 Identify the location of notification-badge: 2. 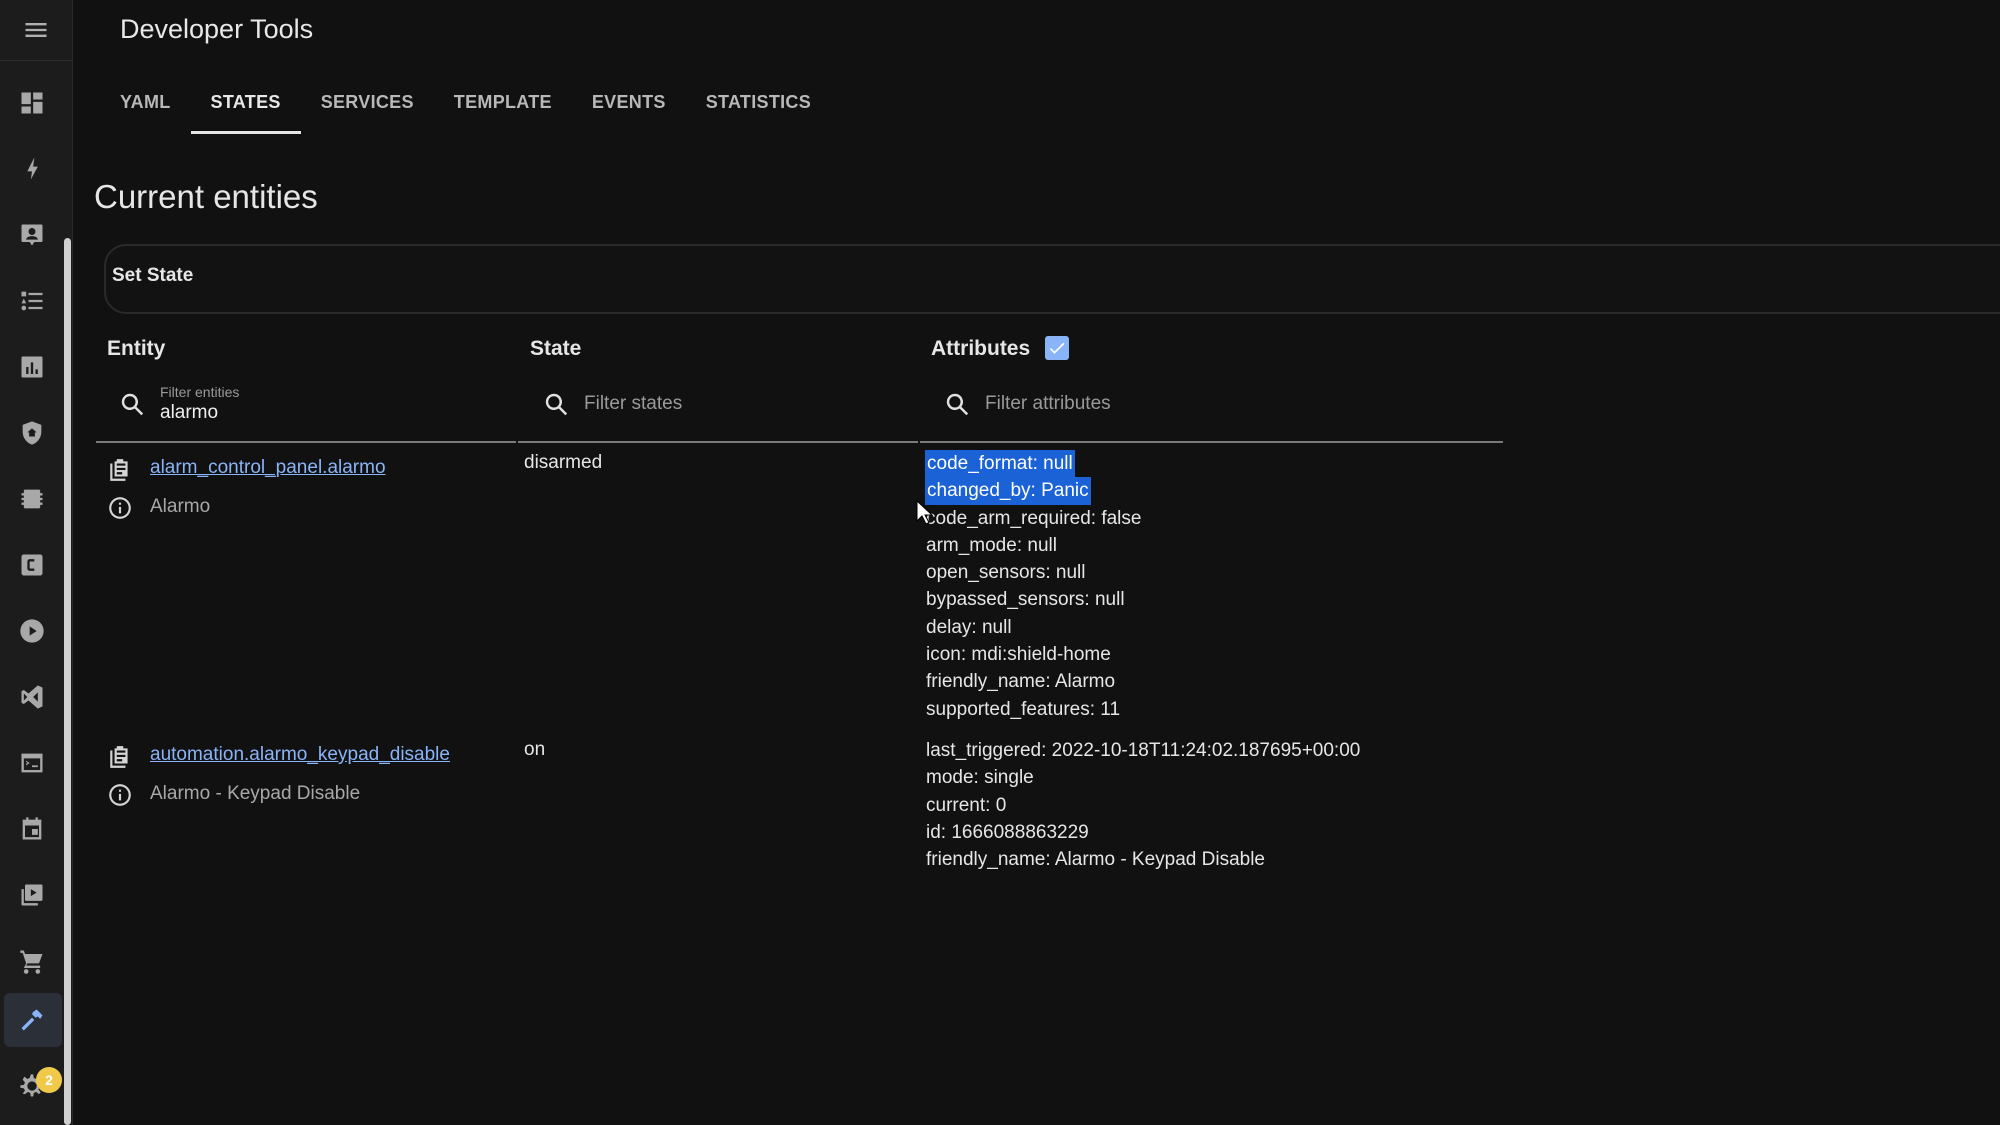
(49, 1080).